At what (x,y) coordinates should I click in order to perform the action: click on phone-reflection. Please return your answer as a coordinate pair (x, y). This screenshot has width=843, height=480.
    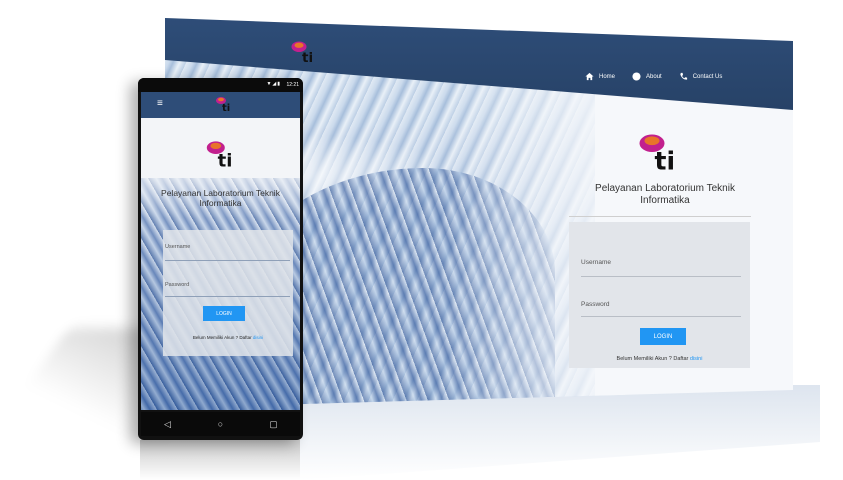
    Looking at the image, I should click on (220, 460).